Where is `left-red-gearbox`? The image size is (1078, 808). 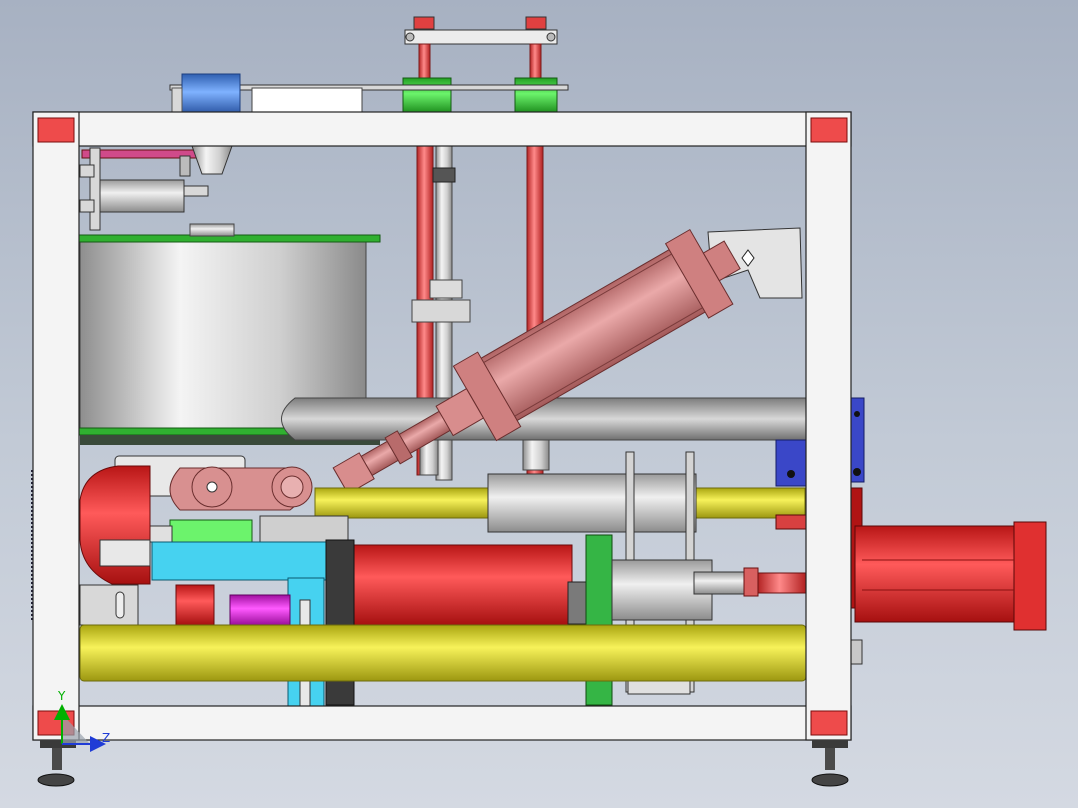
left-red-gearbox is located at coordinates (115, 525).